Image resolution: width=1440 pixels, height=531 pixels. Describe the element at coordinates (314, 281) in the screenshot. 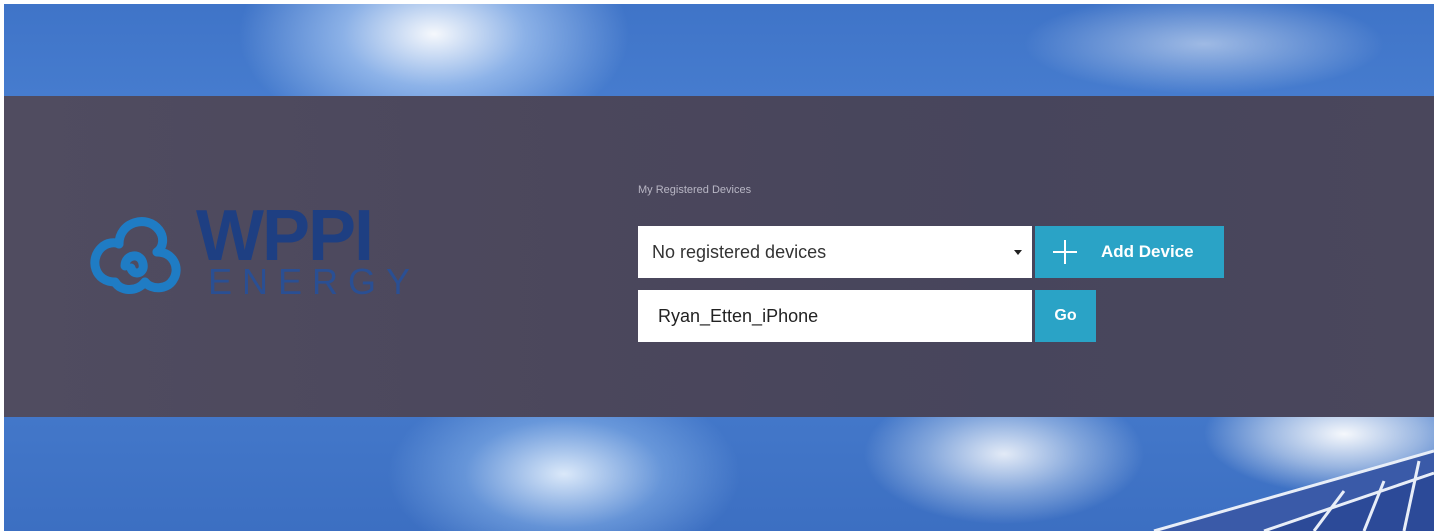

I see `brand-subtitle: ENERGY` at that location.